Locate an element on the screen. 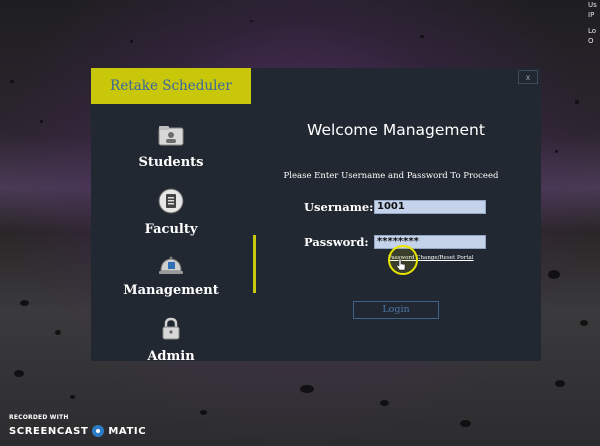  password-label: Password: is located at coordinates (336, 242).